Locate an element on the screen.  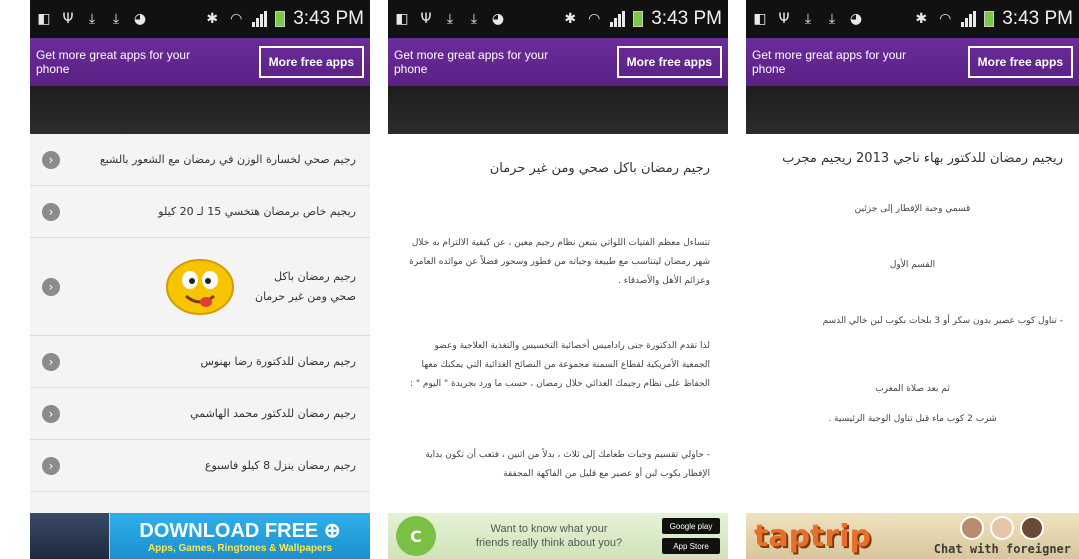
store-badges: Google play App Store is located at coordinates (691, 536).